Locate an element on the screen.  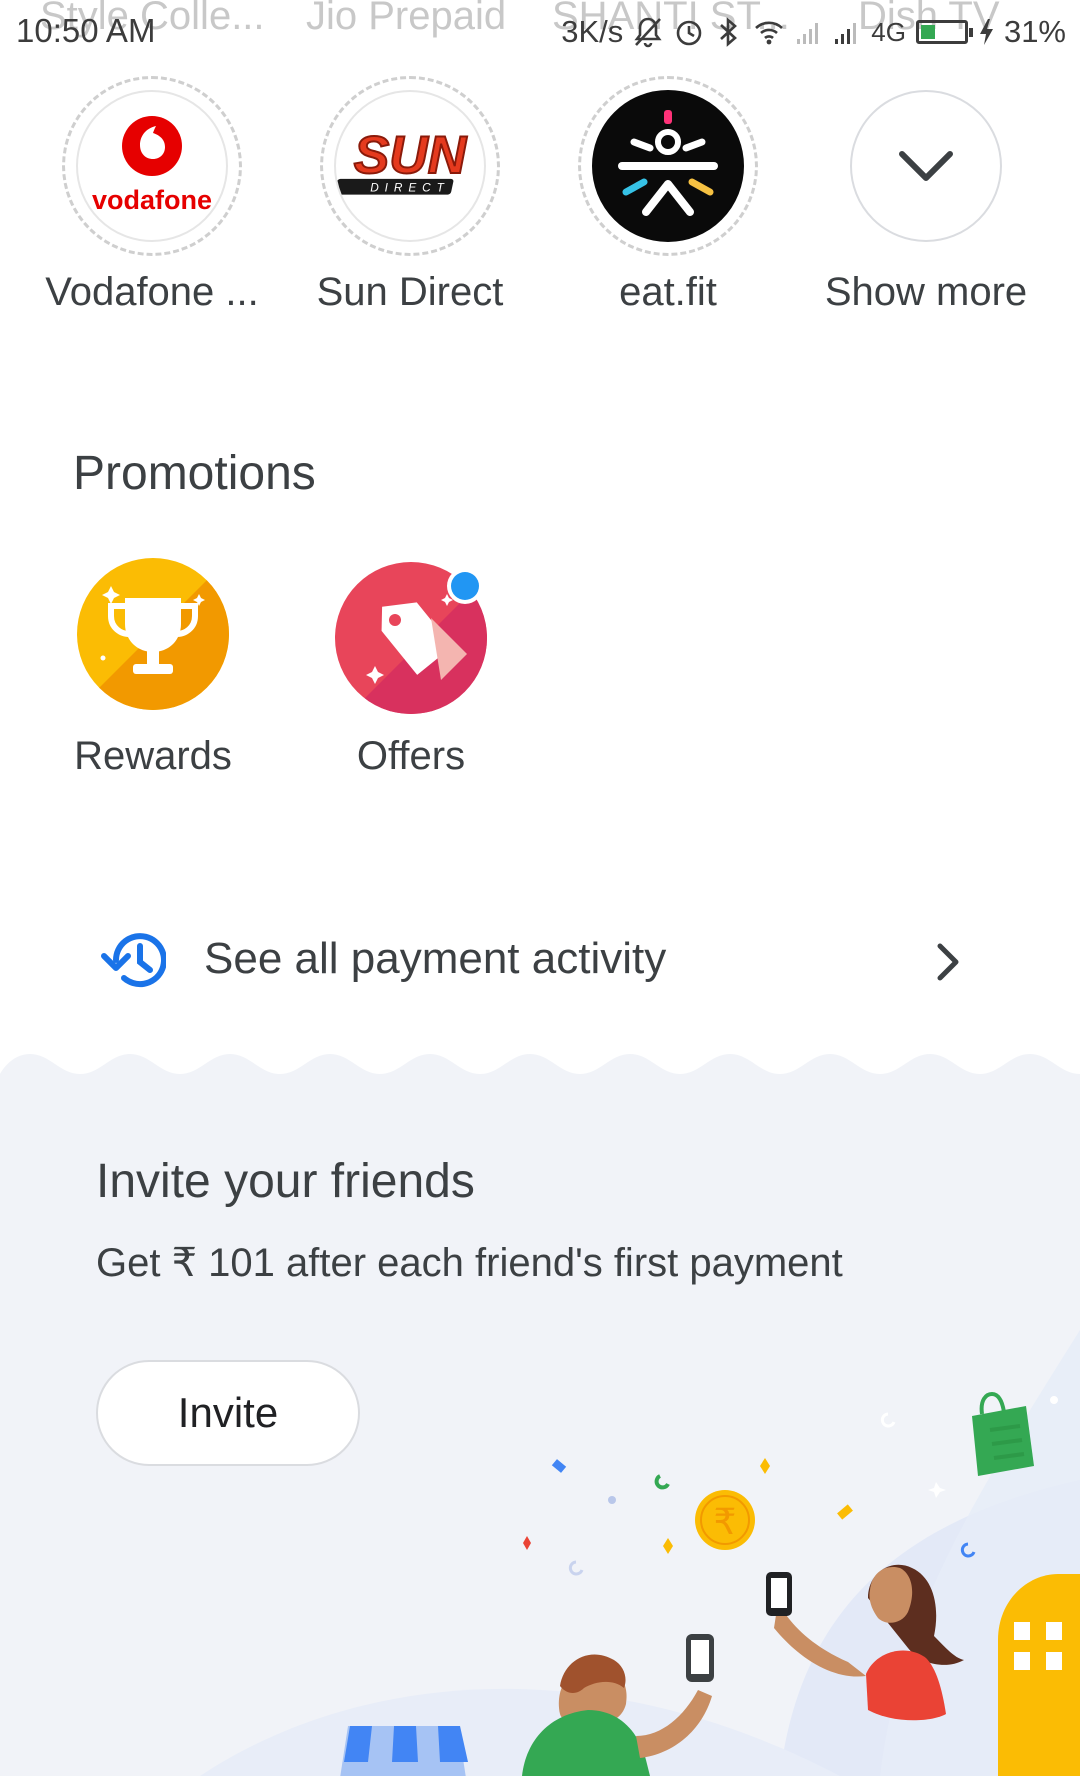
promo-rewards: Rewards is located at coordinates (153, 668).